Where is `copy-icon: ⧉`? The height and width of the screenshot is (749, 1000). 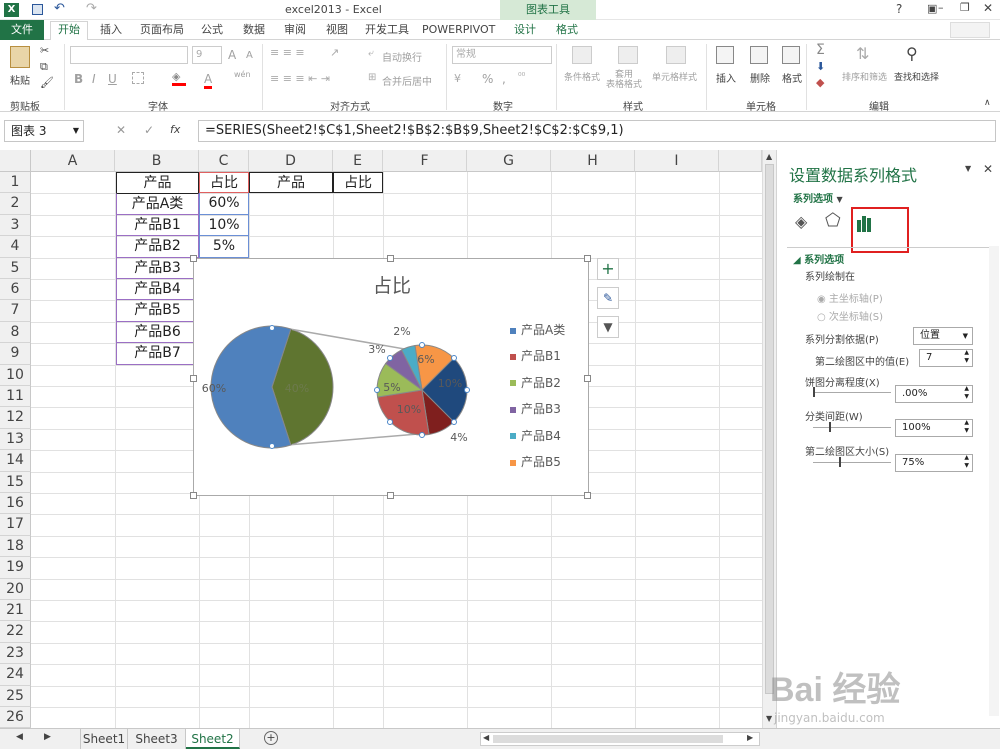
copy-icon: ⧉ is located at coordinates (44, 67).